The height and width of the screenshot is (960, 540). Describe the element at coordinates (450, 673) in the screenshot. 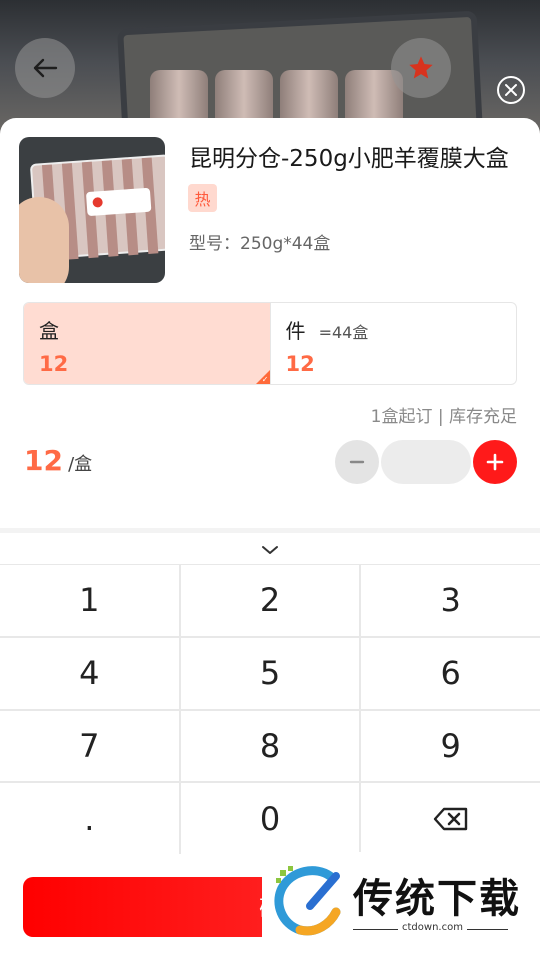

I see `key-6: 6` at that location.